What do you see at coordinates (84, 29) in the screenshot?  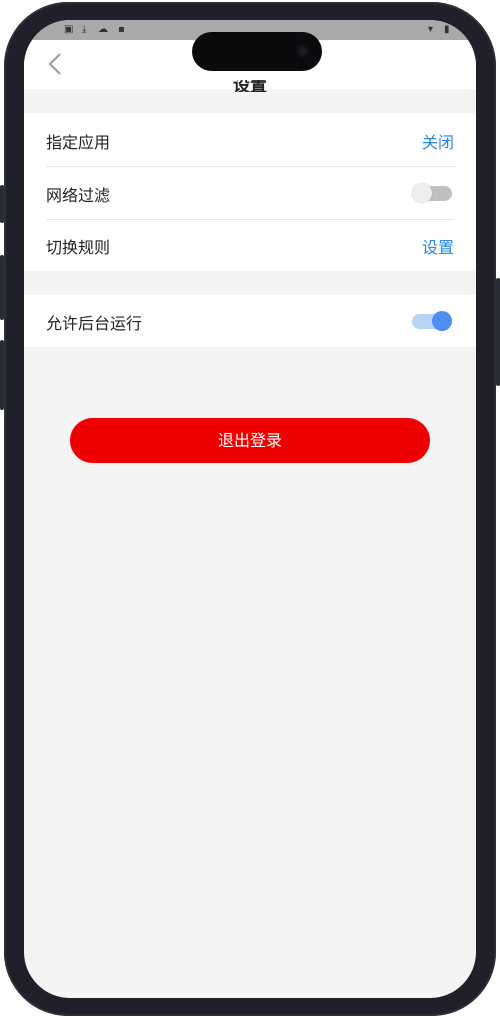 I see `download-icon: ⤓` at bounding box center [84, 29].